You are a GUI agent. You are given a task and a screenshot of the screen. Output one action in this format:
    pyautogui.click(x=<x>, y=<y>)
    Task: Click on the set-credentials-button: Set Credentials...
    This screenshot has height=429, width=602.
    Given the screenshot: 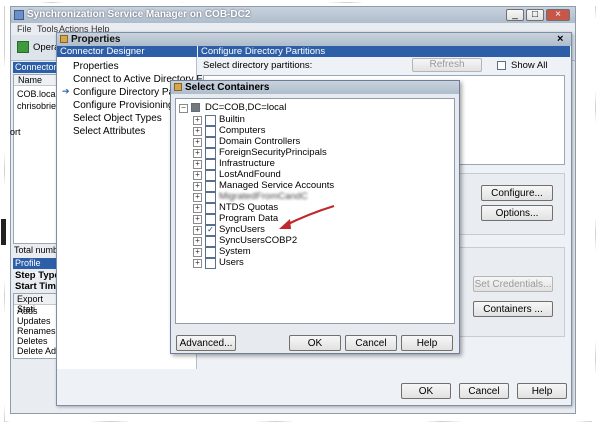 What is the action you would take?
    pyautogui.click(x=513, y=284)
    